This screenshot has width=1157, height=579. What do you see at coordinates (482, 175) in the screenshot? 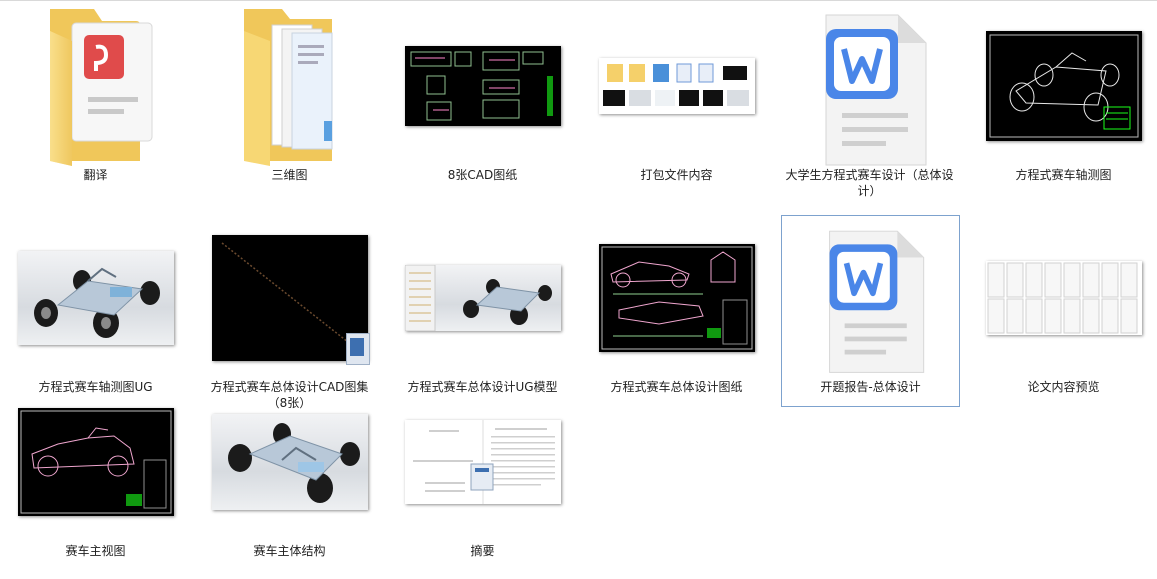
I see `item-label: 8张CAD图纸` at bounding box center [482, 175].